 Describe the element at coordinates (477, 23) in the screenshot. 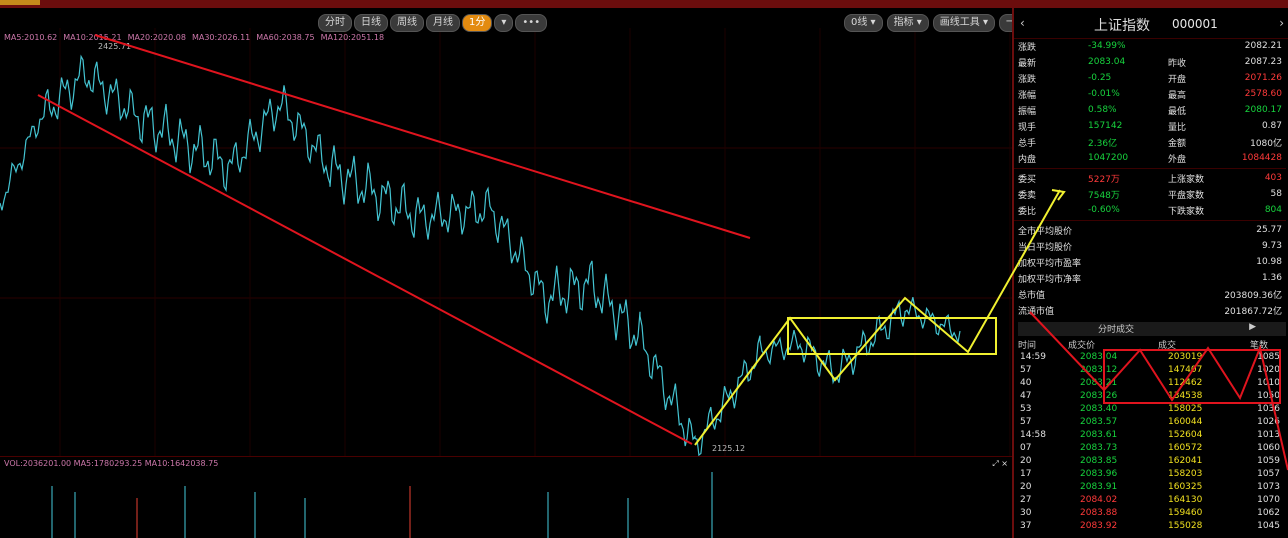

I see `period-button-4: 1分` at that location.